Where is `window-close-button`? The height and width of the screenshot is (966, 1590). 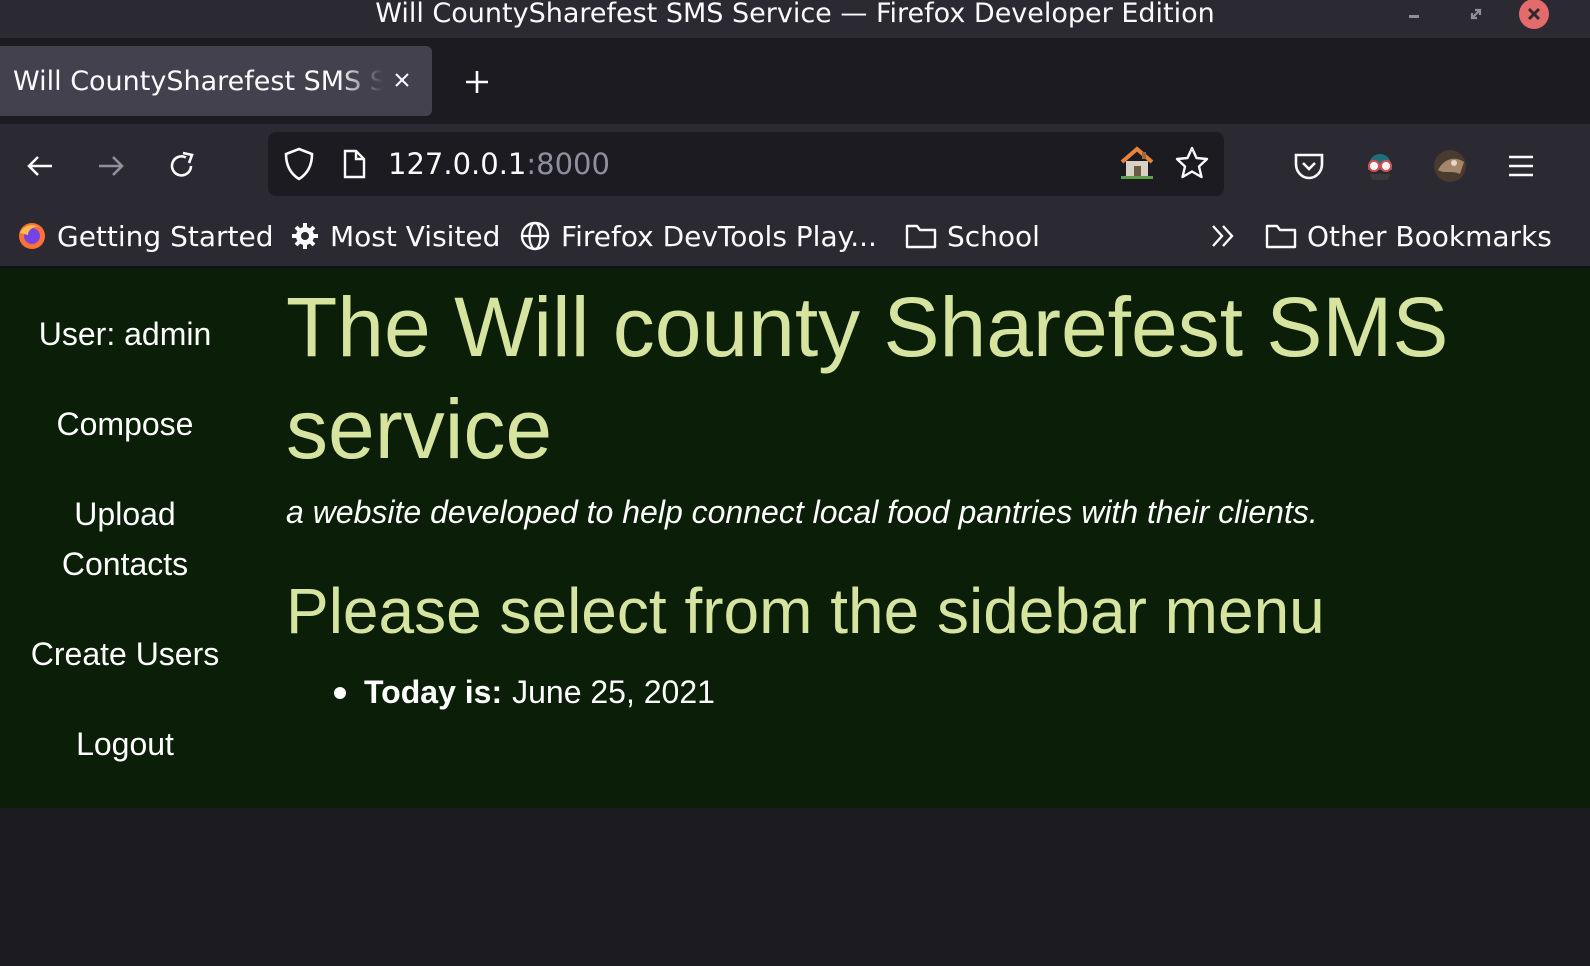 window-close-button is located at coordinates (1534, 19).